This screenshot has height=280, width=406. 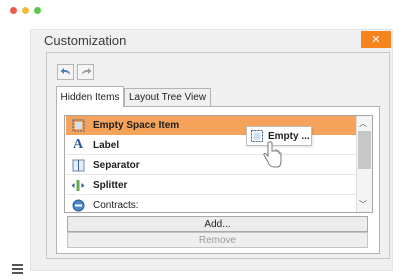 I want to click on window-minimize-dot, so click(x=25, y=10).